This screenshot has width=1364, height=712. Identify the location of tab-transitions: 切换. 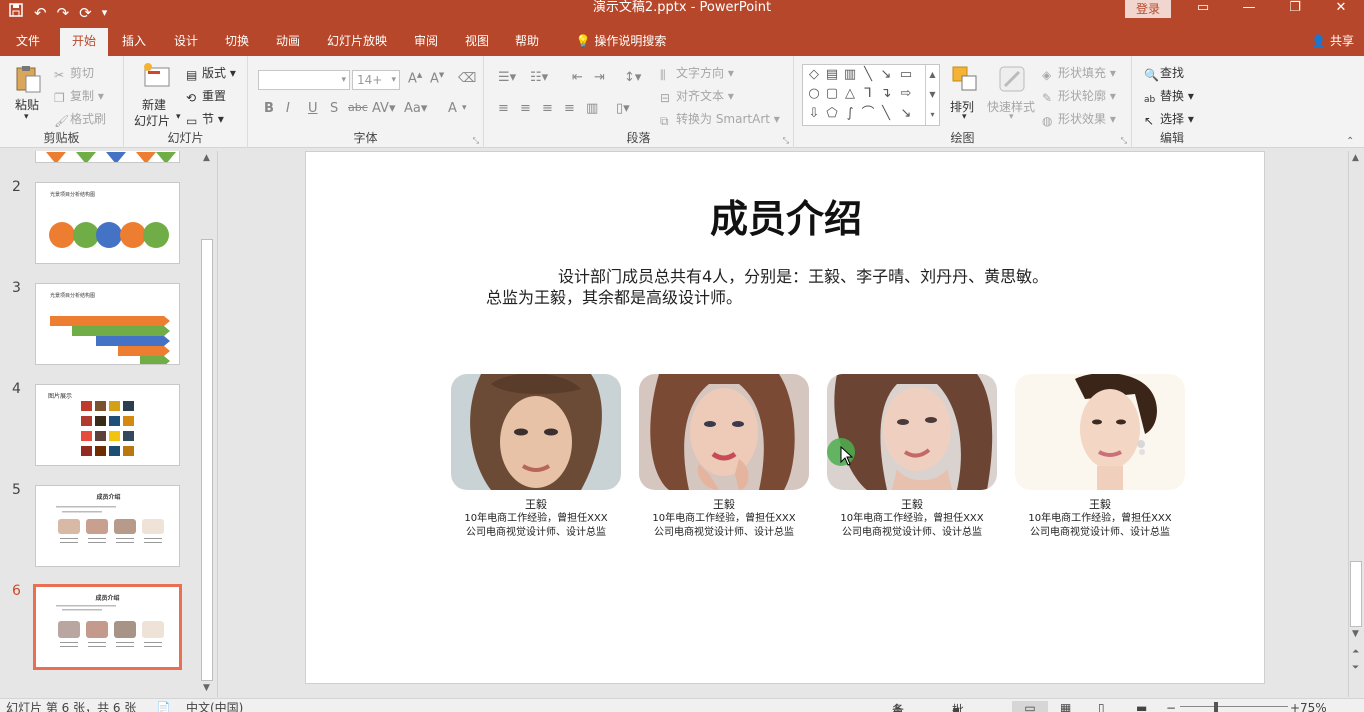
(237, 41).